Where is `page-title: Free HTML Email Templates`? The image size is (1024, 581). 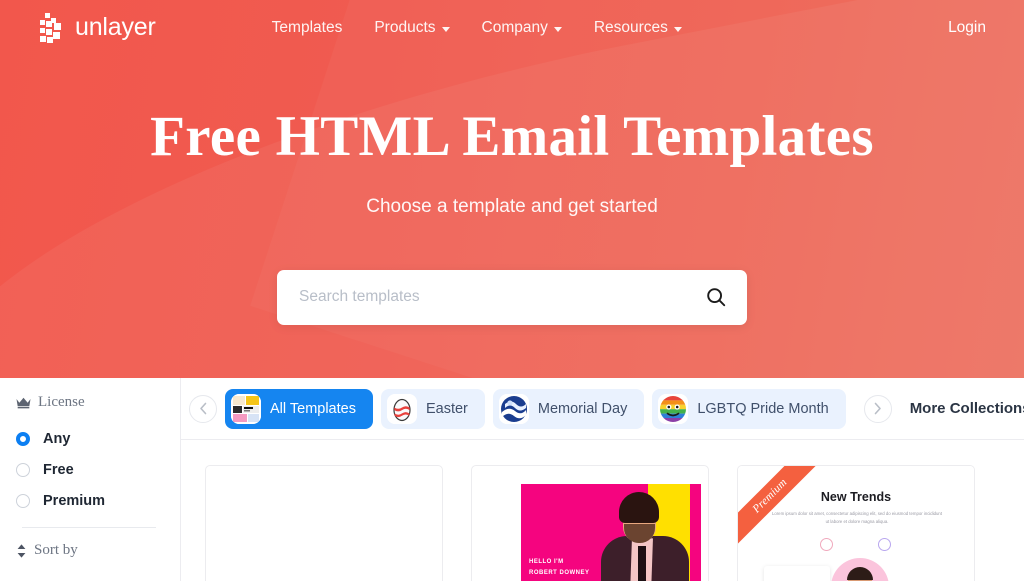 page-title: Free HTML Email Templates is located at coordinates (512, 136).